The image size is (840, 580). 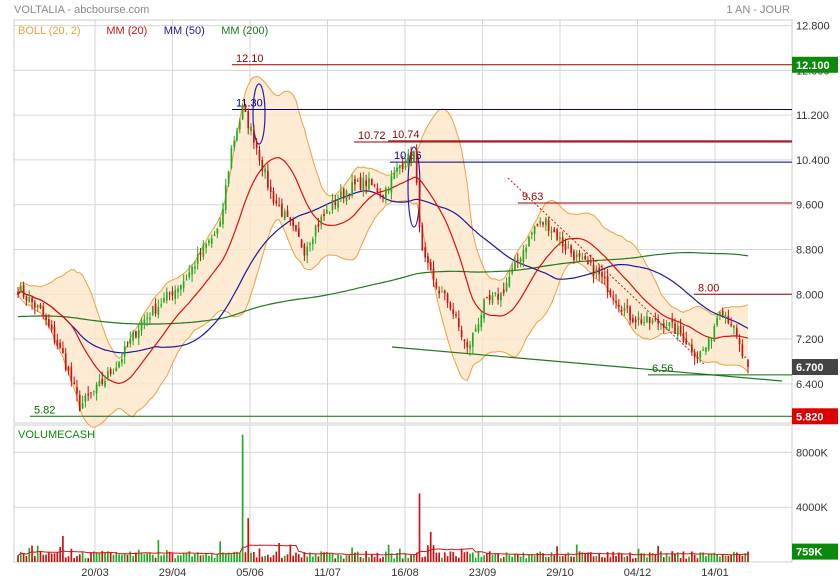 What do you see at coordinates (483, 573) in the screenshot?
I see `date-tick-label: 23/09` at bounding box center [483, 573].